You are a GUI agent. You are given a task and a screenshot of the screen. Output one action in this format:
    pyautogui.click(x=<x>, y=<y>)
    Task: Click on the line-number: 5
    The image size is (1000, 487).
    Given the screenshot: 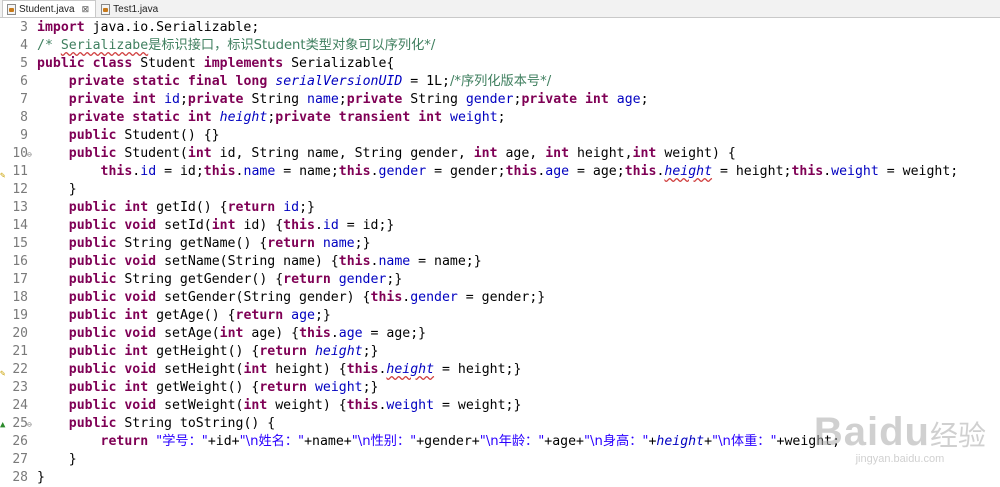 What is the action you would take?
    pyautogui.click(x=24, y=63)
    